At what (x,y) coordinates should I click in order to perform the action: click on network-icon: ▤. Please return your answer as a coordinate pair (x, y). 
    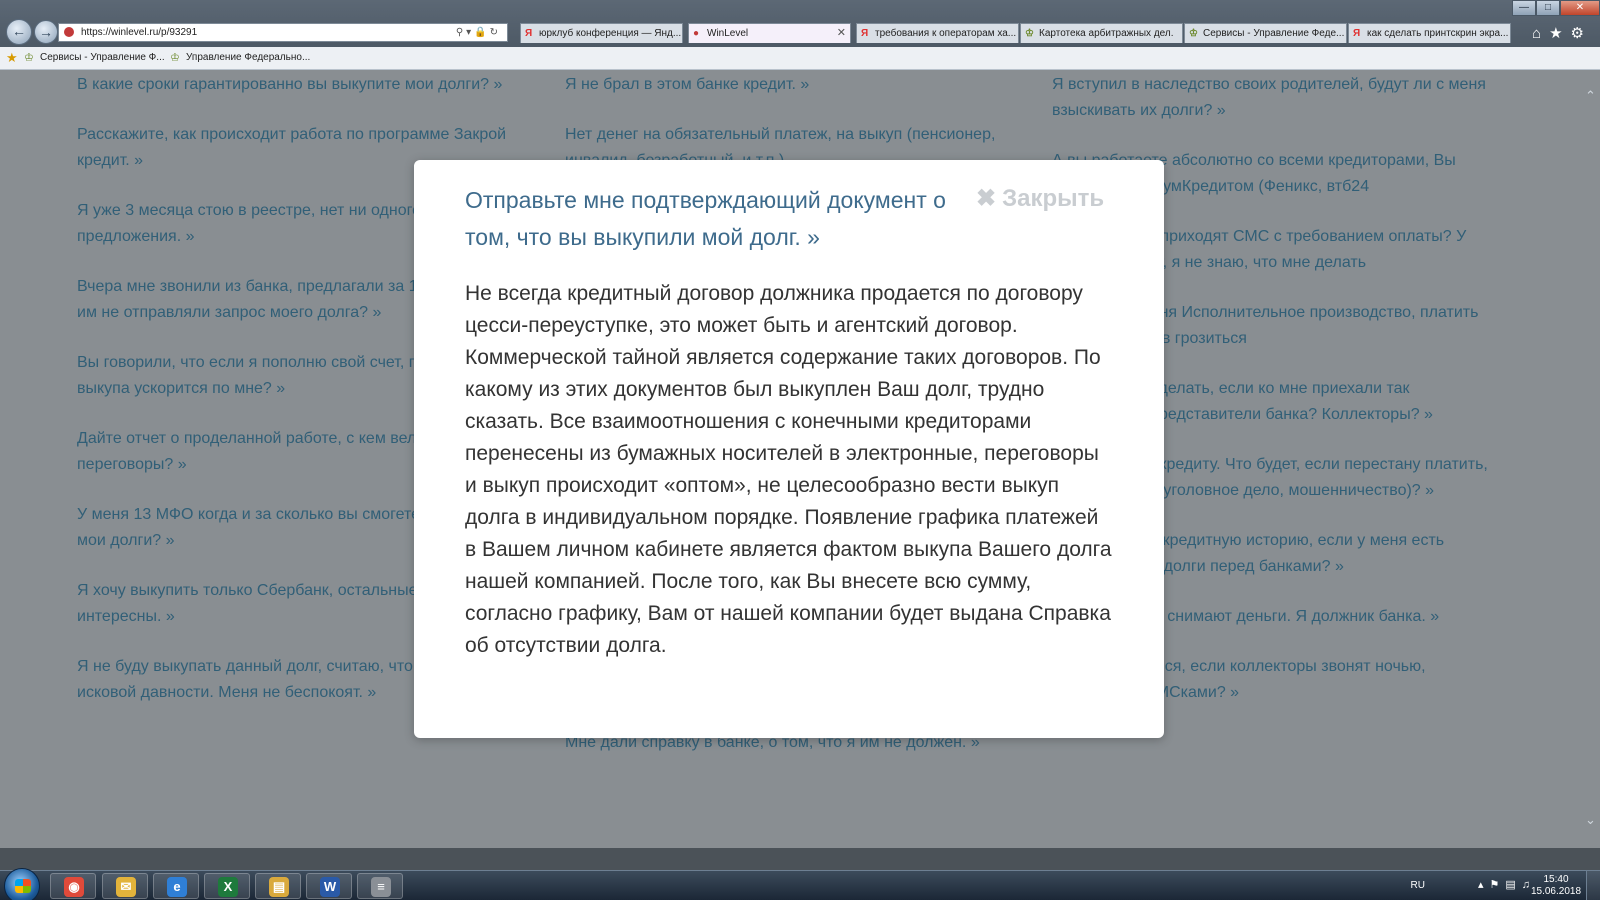
    Looking at the image, I should click on (1513, 885).